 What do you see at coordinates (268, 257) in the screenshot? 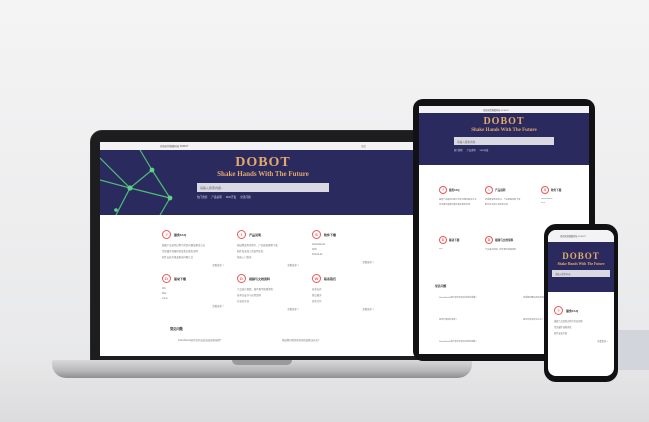
I see `card-line: 快速入门指南` at bounding box center [268, 257].